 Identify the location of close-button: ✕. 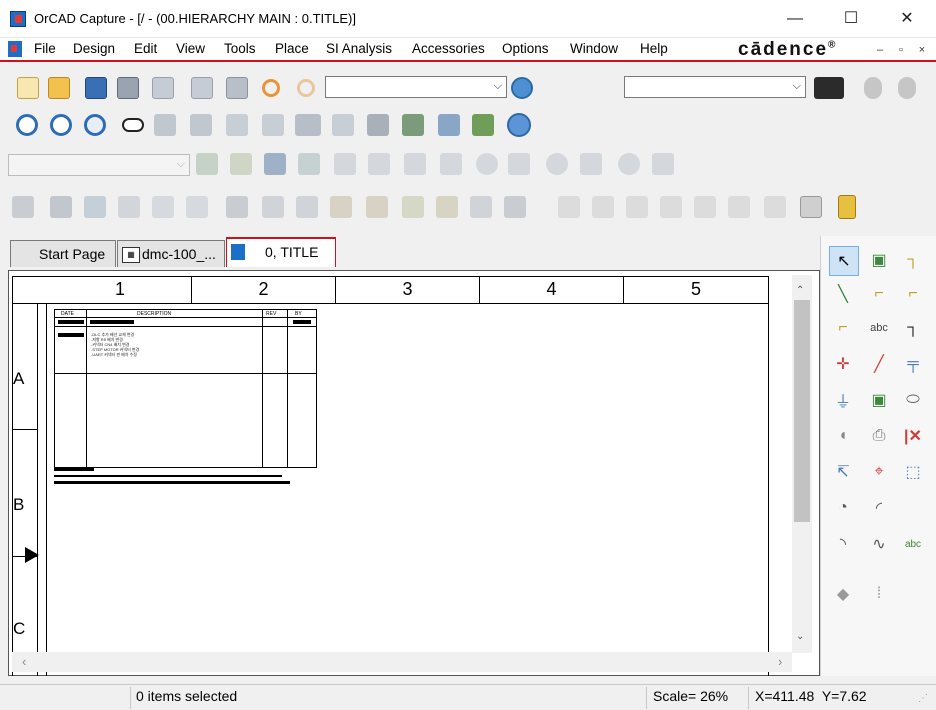
(907, 19).